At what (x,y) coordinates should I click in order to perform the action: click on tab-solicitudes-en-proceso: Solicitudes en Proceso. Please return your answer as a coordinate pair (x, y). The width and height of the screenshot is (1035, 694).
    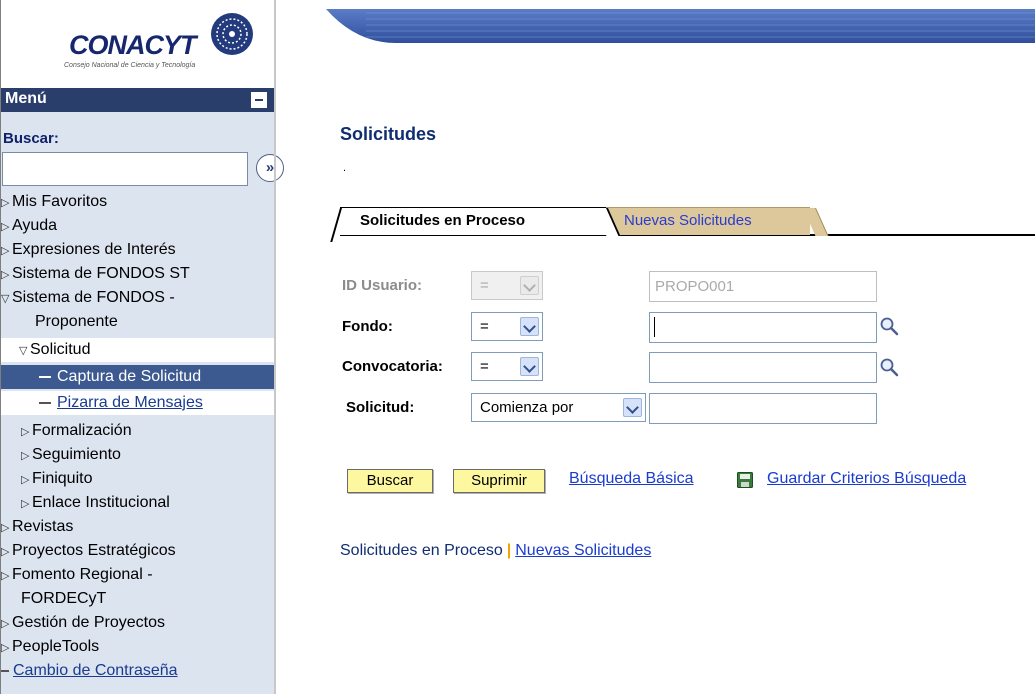
    Looking at the image, I should click on (473, 221).